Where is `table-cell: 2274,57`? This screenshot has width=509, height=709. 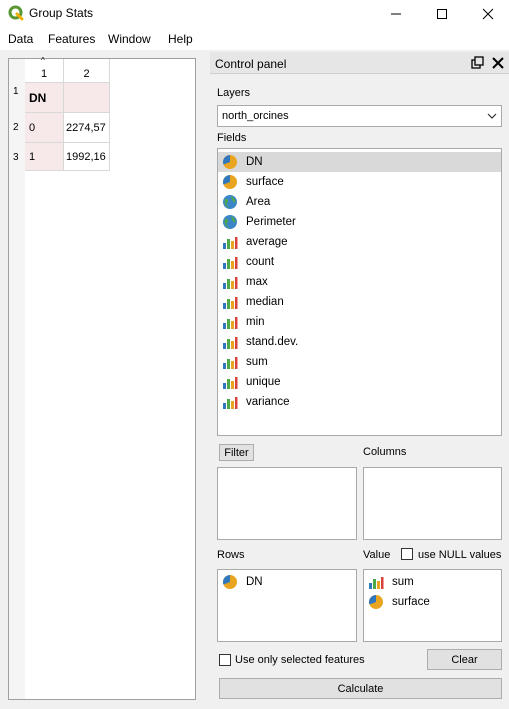
table-cell: 2274,57 is located at coordinates (87, 128).